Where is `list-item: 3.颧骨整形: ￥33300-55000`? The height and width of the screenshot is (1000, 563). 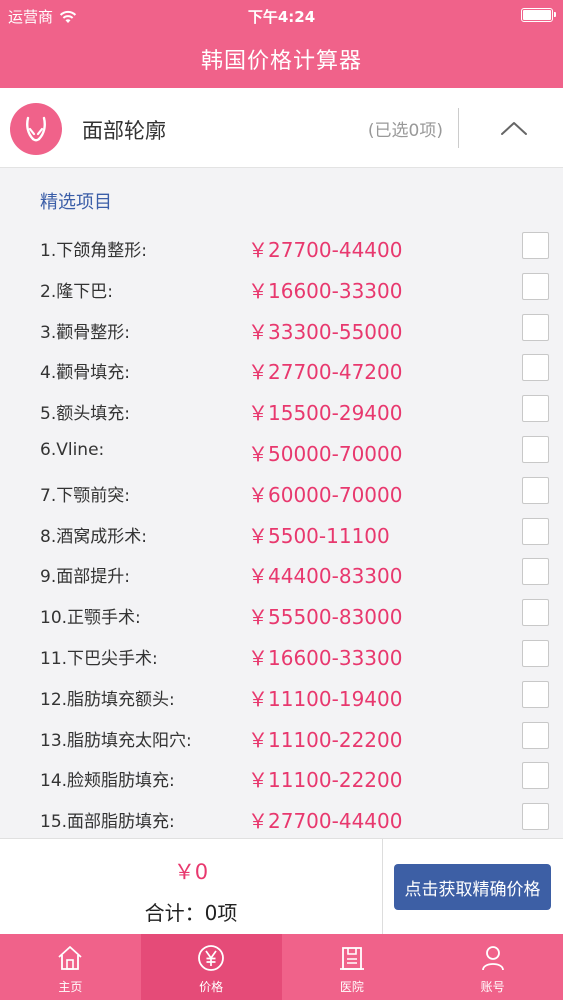 list-item: 3.颧骨整形: ￥33300-55000 is located at coordinates (281, 330).